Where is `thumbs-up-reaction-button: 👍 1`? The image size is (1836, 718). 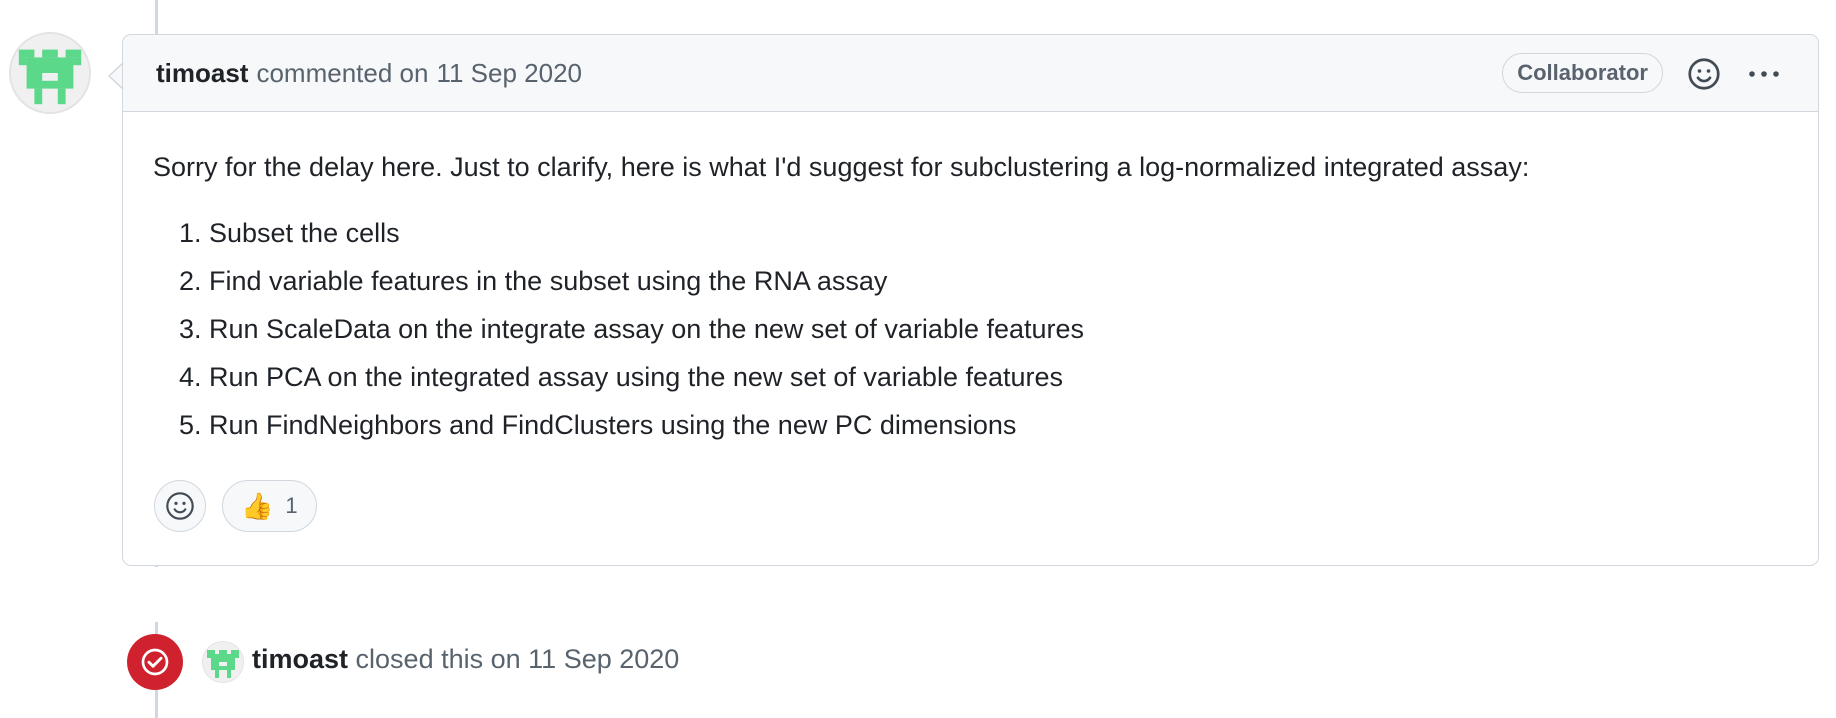 thumbs-up-reaction-button: 👍 1 is located at coordinates (269, 506).